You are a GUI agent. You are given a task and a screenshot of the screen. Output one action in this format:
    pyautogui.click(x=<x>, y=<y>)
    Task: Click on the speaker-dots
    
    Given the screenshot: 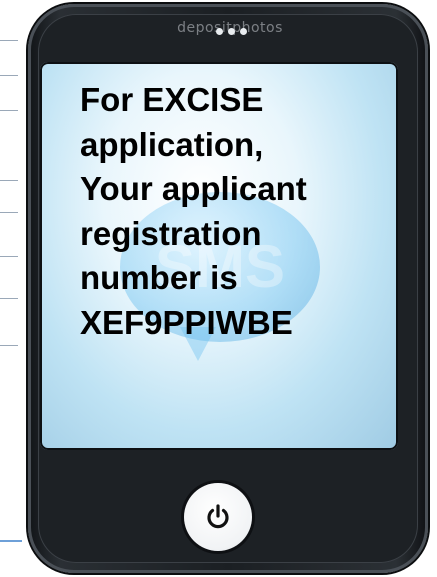 What is the action you would take?
    pyautogui.click(x=231, y=31)
    